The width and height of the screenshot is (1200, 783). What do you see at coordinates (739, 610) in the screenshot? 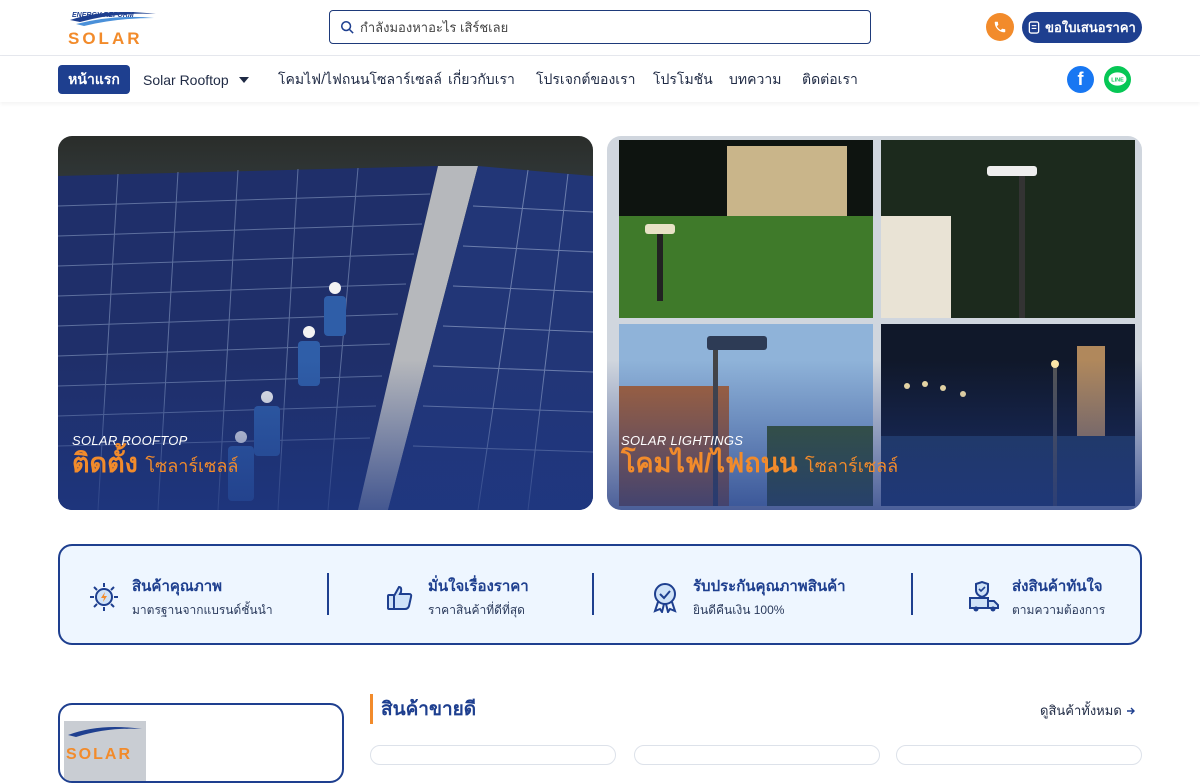
I see `feature-desc: ยินดีคืนเงิน 100%` at bounding box center [739, 610].